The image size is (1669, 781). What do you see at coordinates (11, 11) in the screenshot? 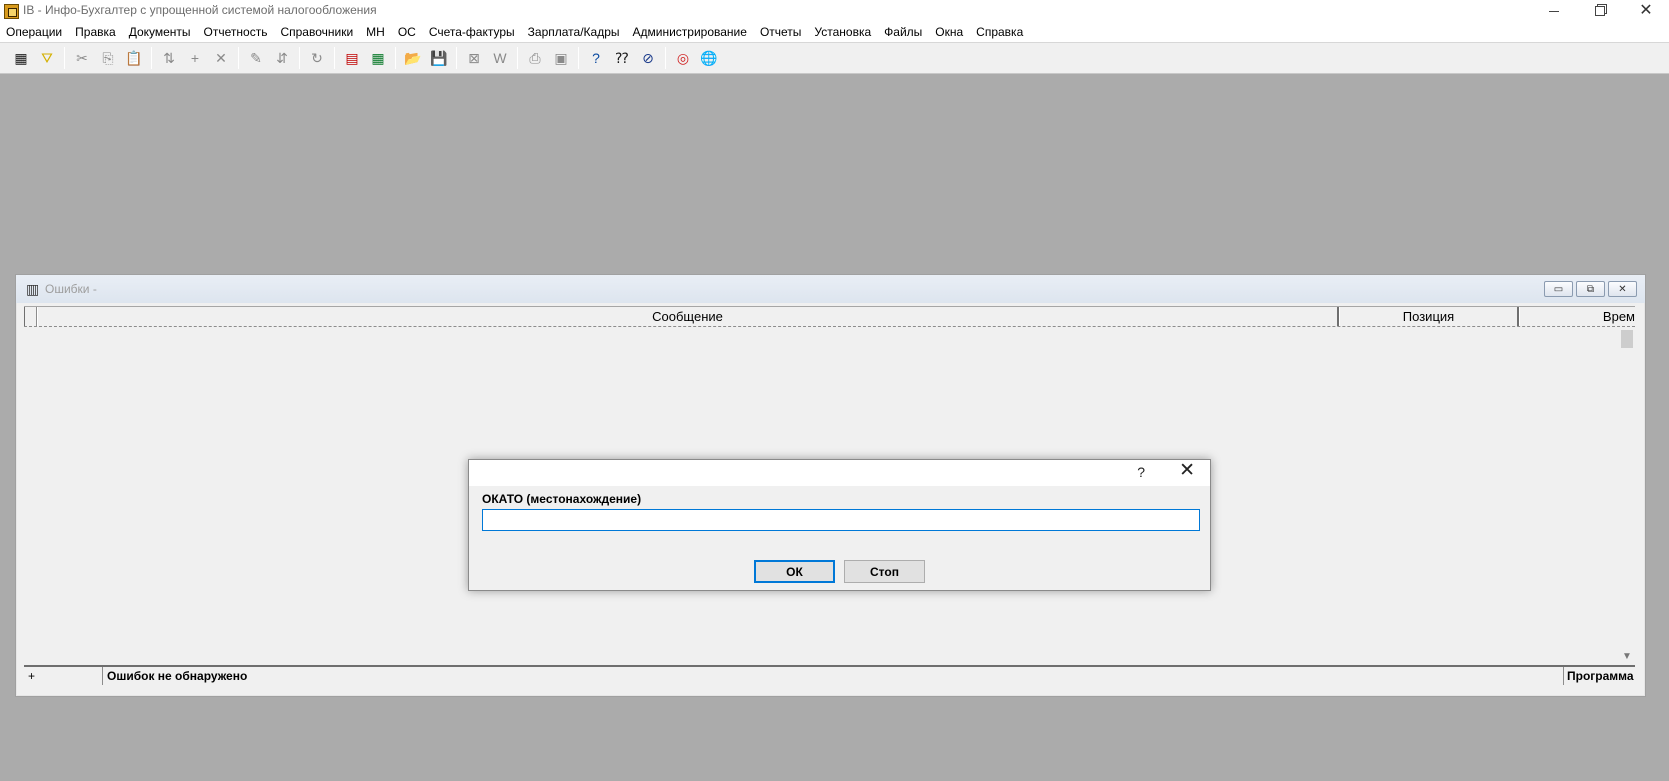
I see `app-icon` at bounding box center [11, 11].